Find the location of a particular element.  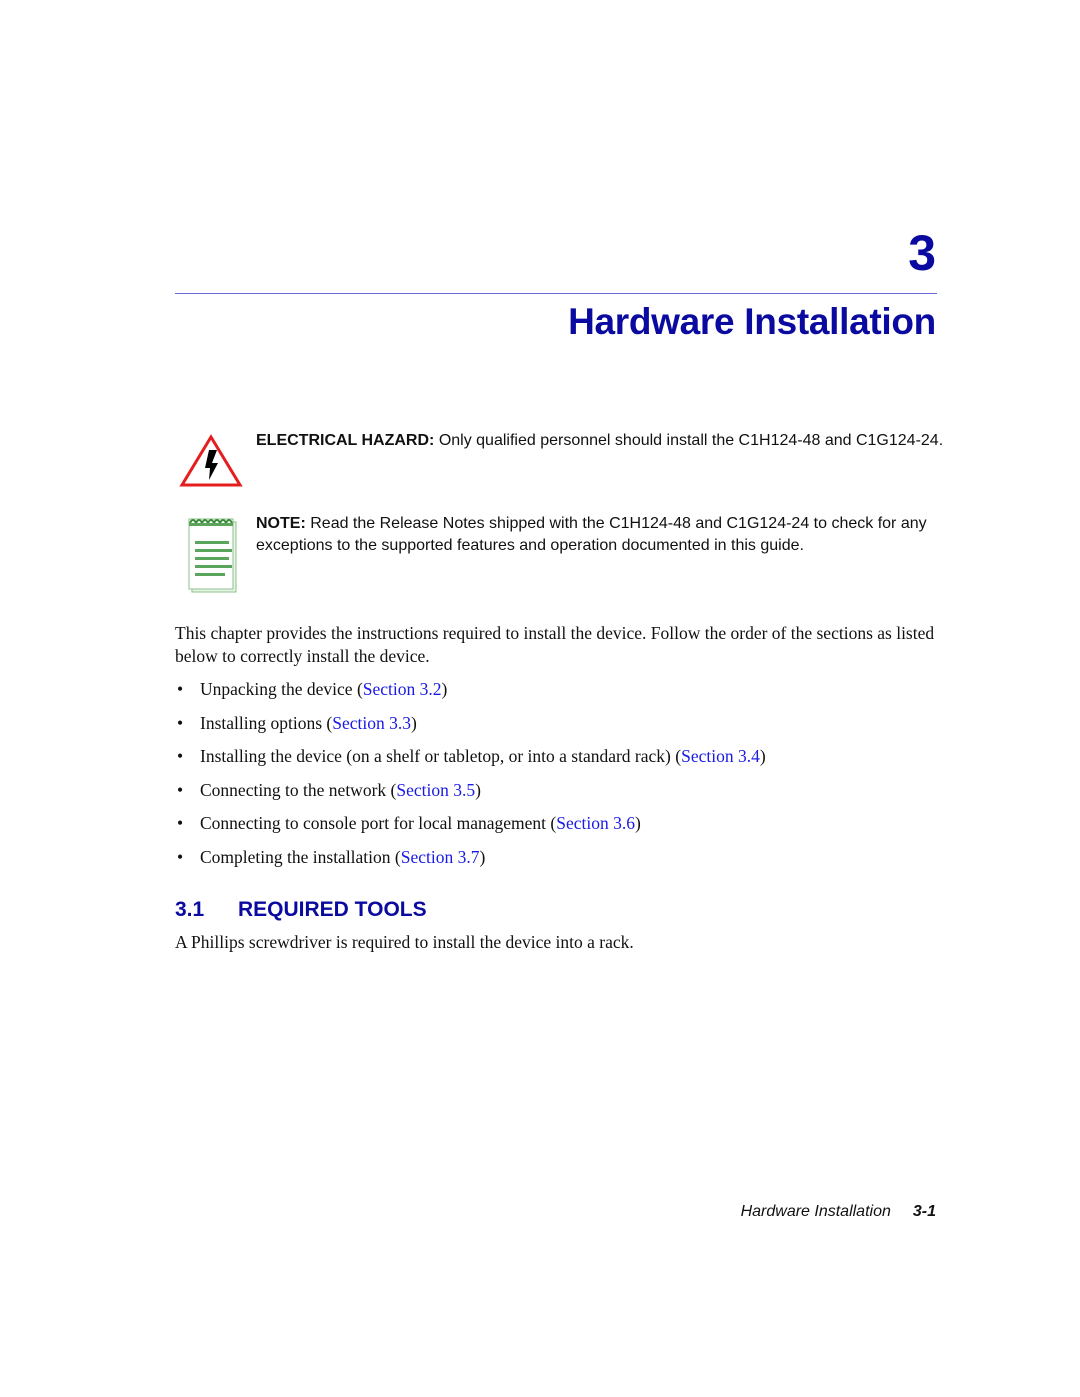

section-link: Section 3.3 is located at coordinates (371, 723).